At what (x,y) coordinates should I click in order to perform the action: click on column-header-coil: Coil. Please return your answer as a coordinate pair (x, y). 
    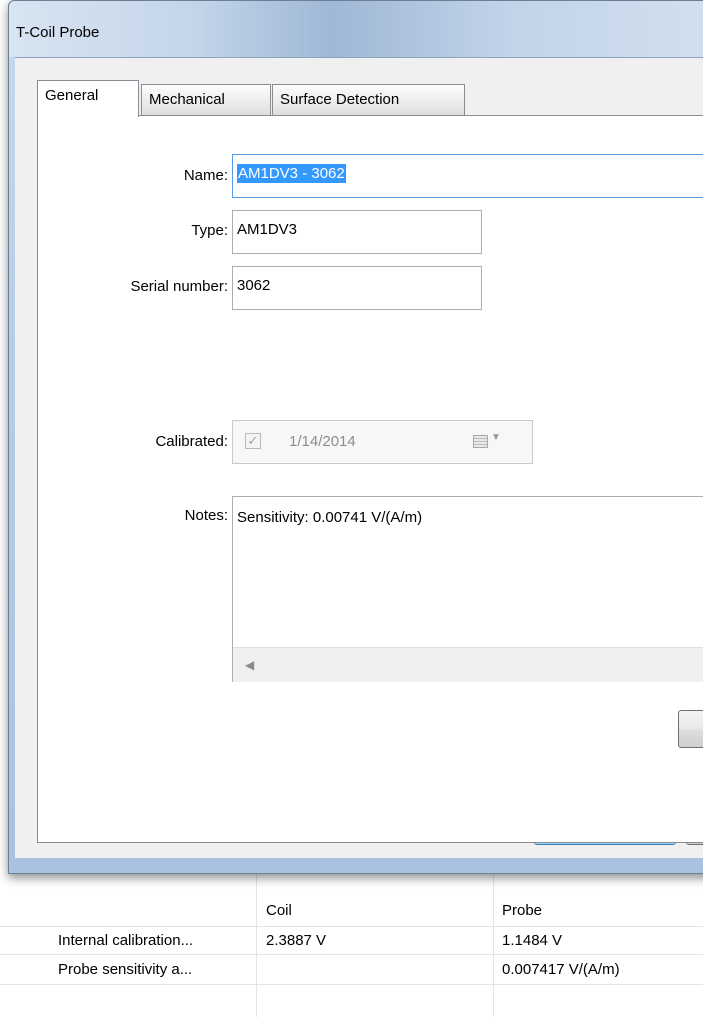
    Looking at the image, I should click on (279, 910).